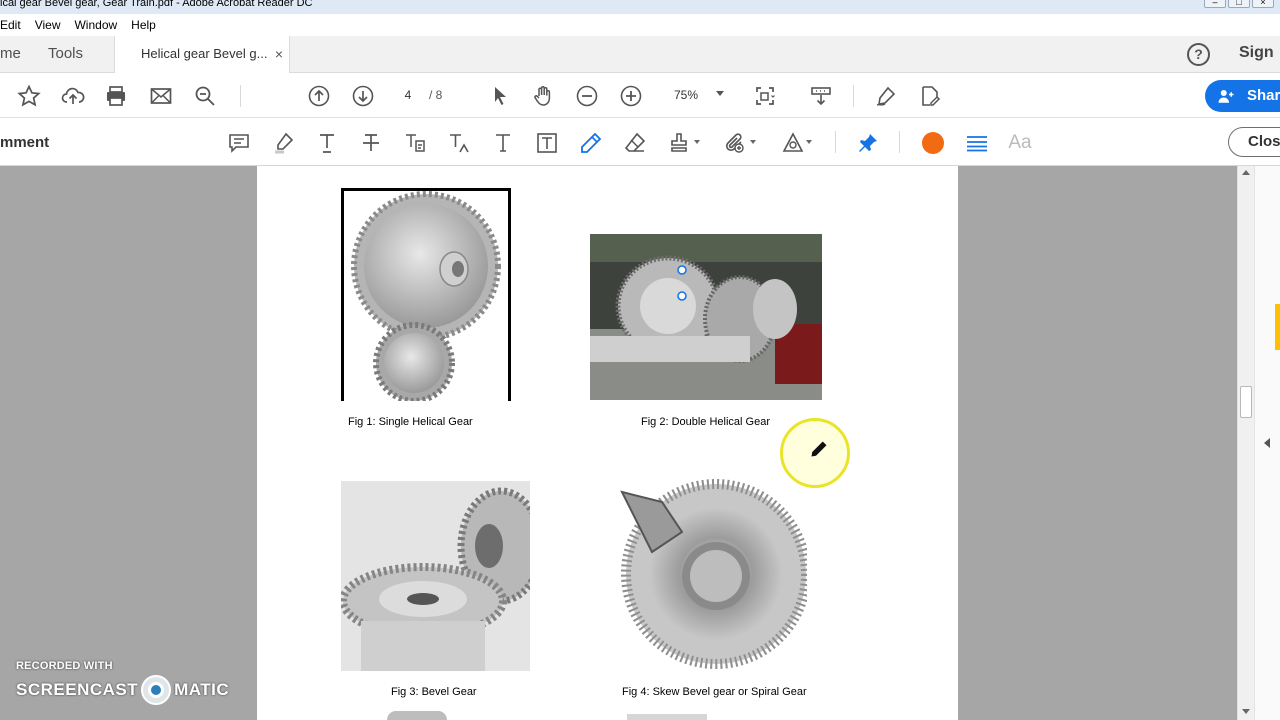 This screenshot has width=1280, height=720. What do you see at coordinates (1245, 443) in the screenshot?
I see `vertical-scrollbar` at bounding box center [1245, 443].